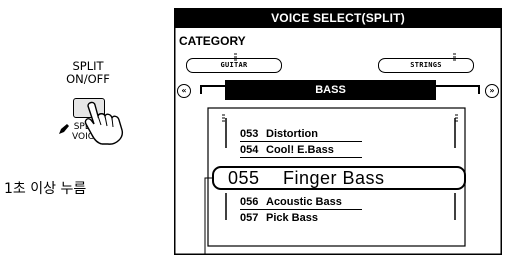 This screenshot has width=505, height=256. Describe the element at coordinates (340, 218) in the screenshot. I see `voice-list-item: 057 Pick Bass` at that location.